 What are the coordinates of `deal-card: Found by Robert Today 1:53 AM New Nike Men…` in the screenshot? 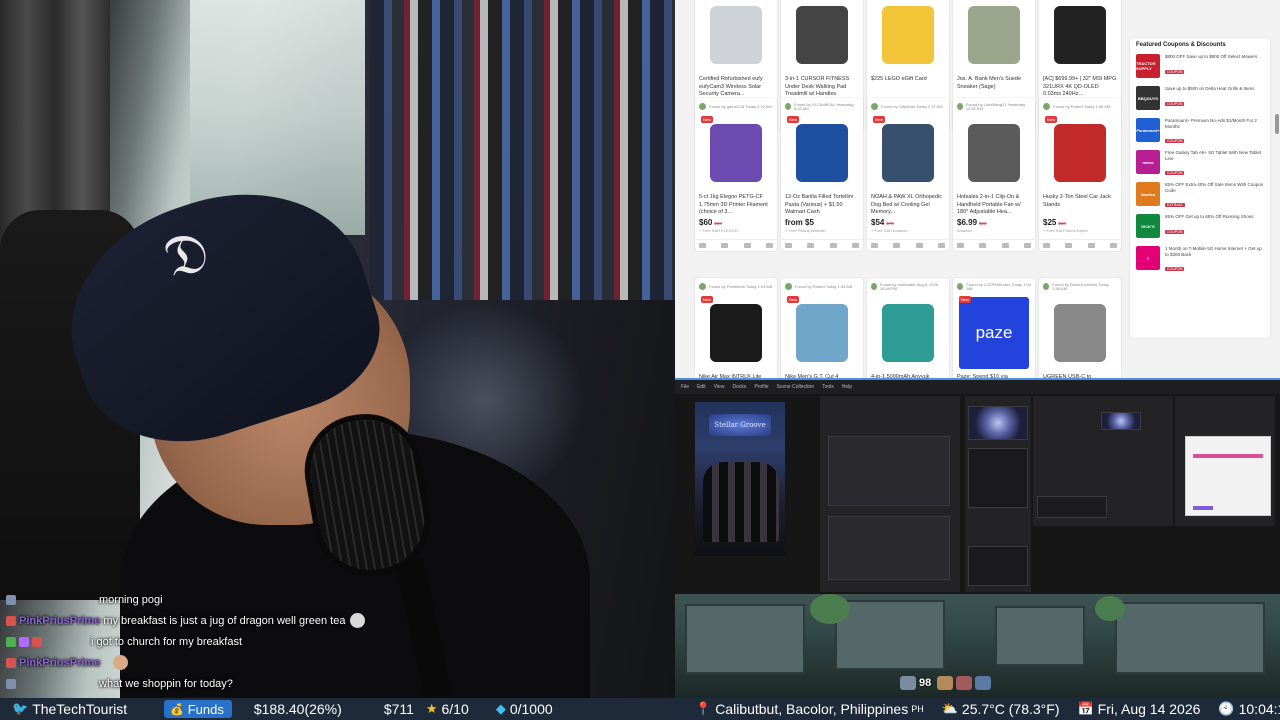 It's located at (822, 328).